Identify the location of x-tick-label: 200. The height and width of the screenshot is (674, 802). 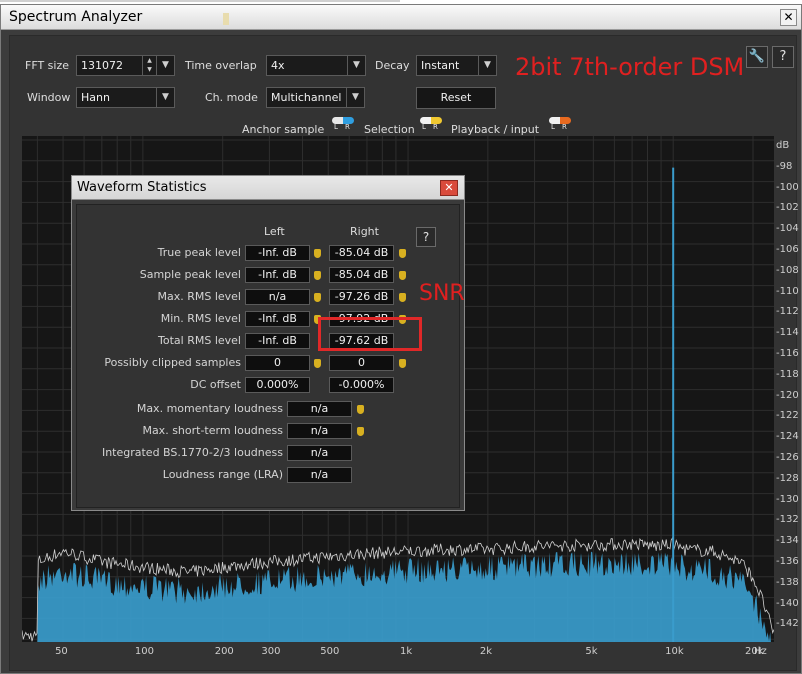
(224, 651).